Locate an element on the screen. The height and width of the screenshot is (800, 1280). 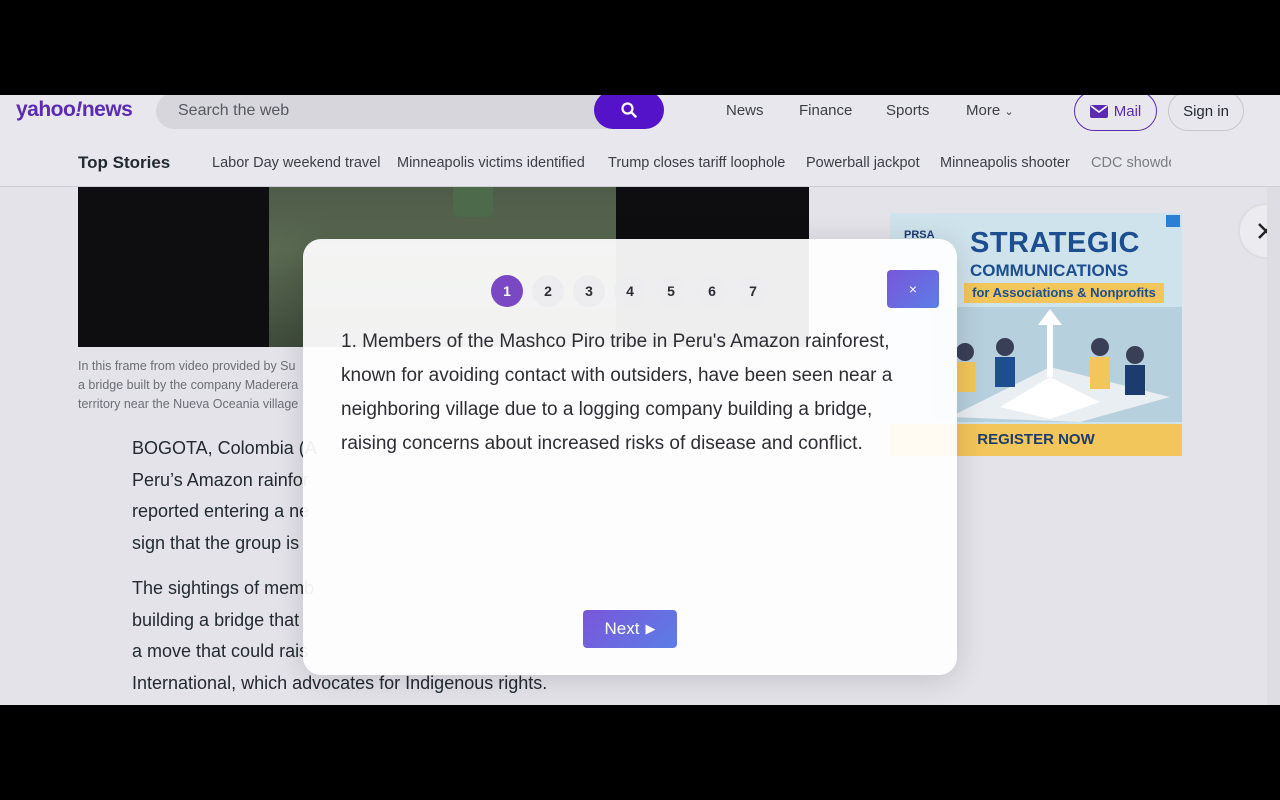
yahoo-news-logo: yahoo!news is located at coordinates (74, 110).